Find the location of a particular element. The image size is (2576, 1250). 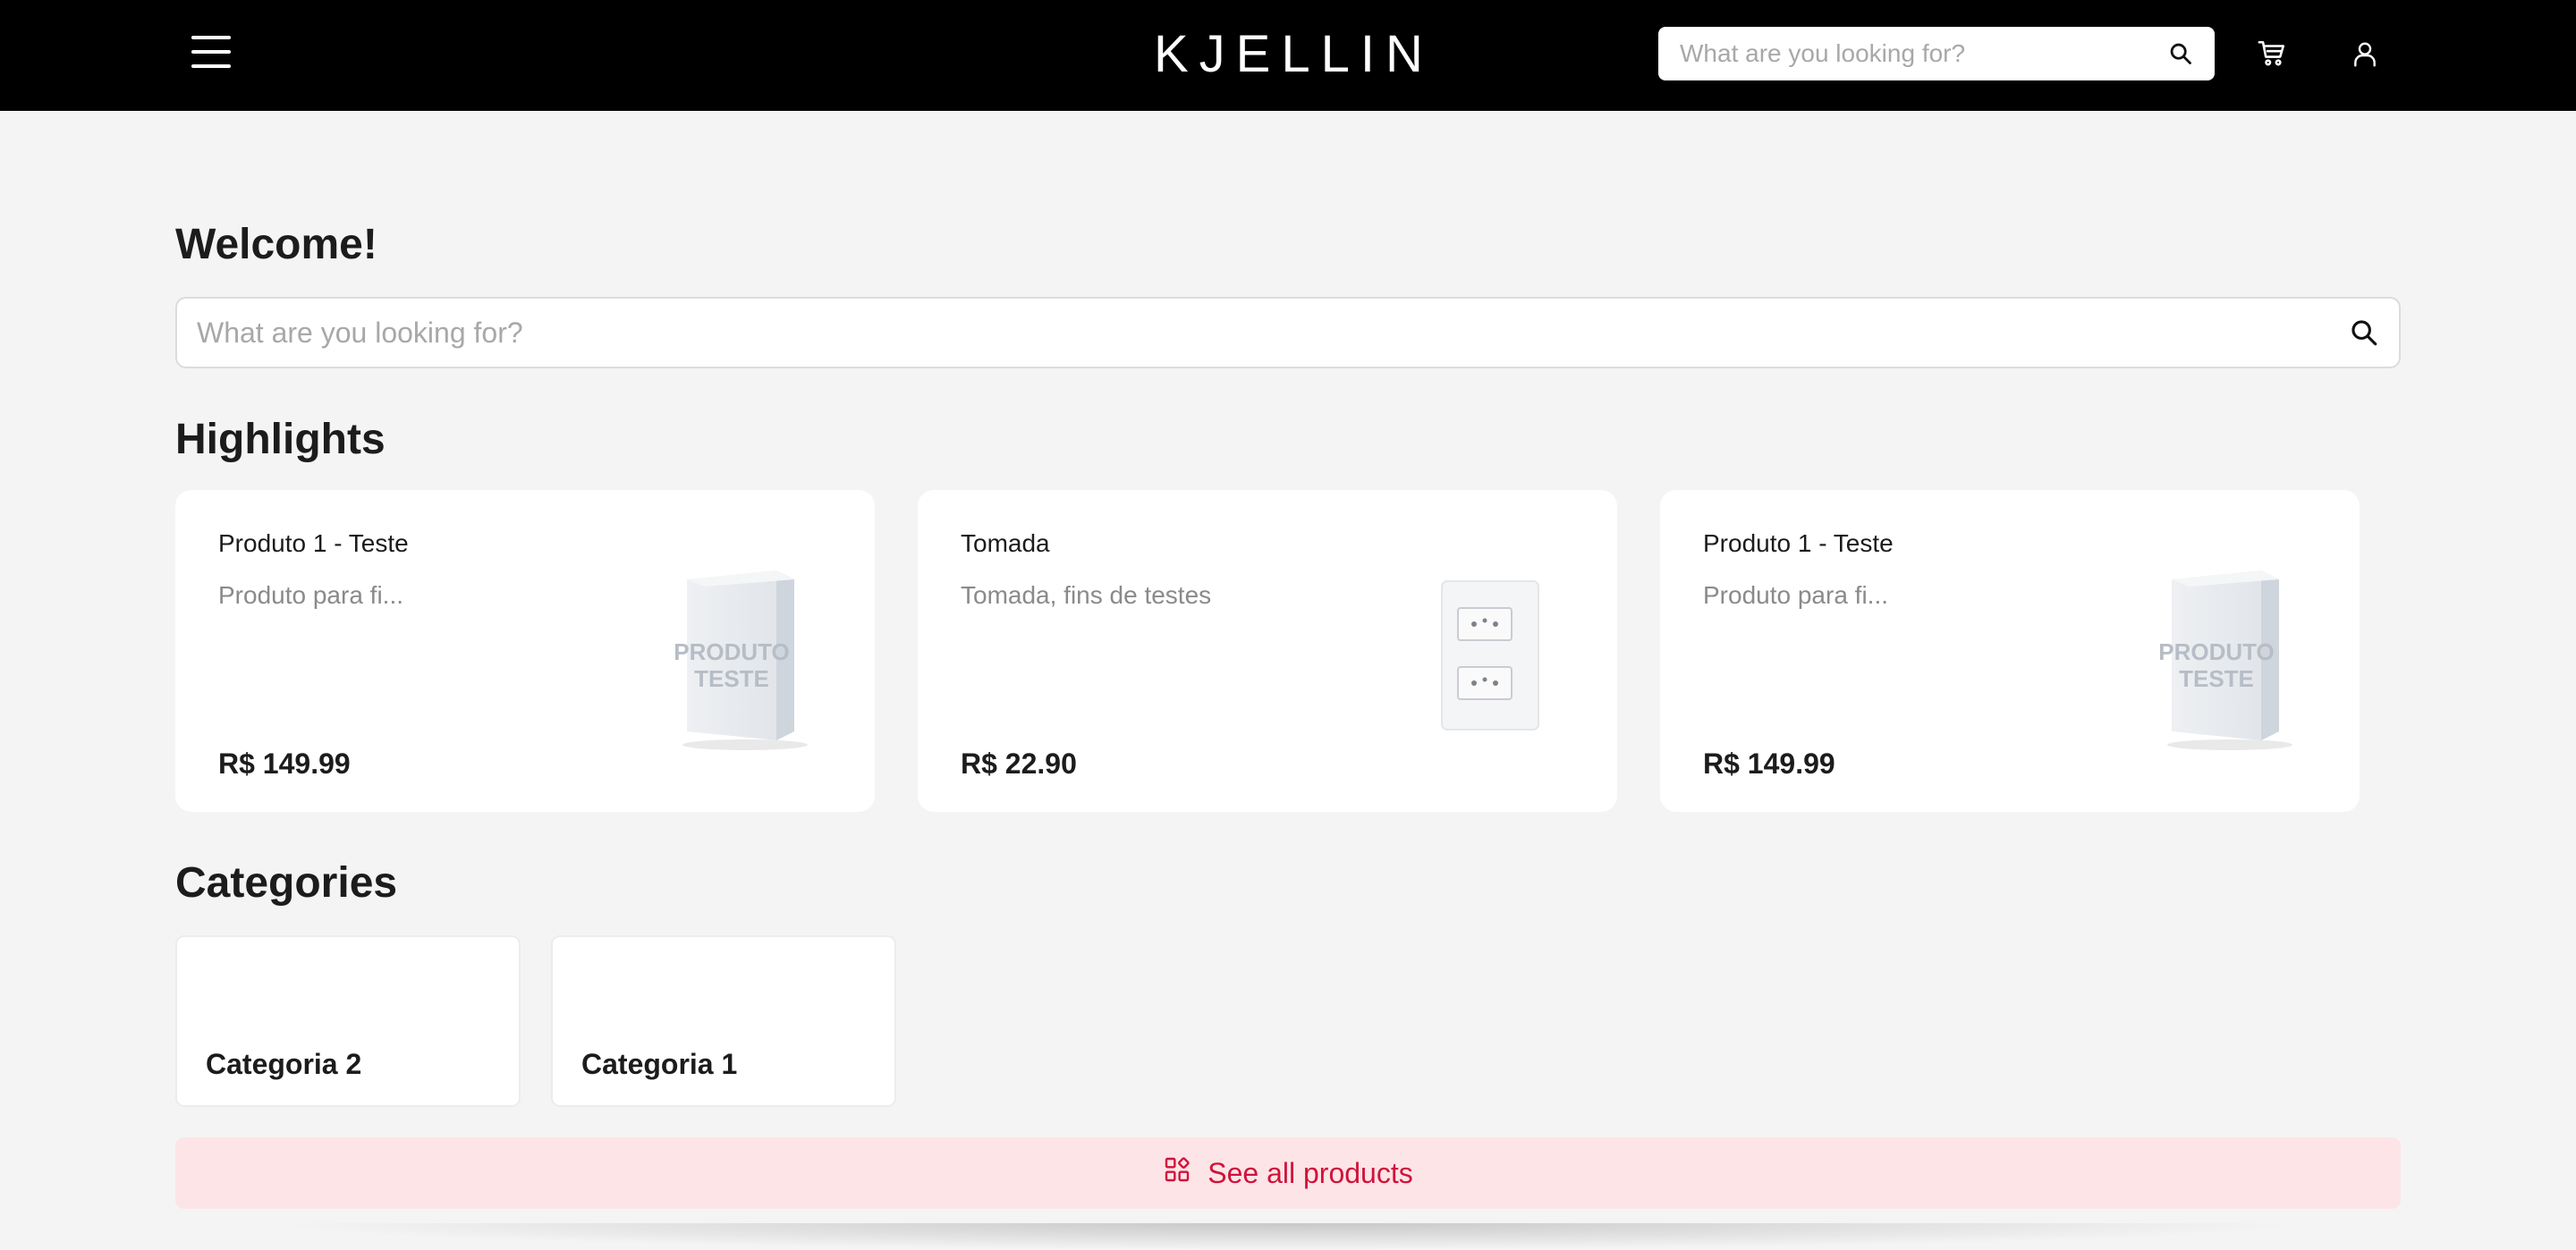

grid-icon is located at coordinates (1177, 1173).